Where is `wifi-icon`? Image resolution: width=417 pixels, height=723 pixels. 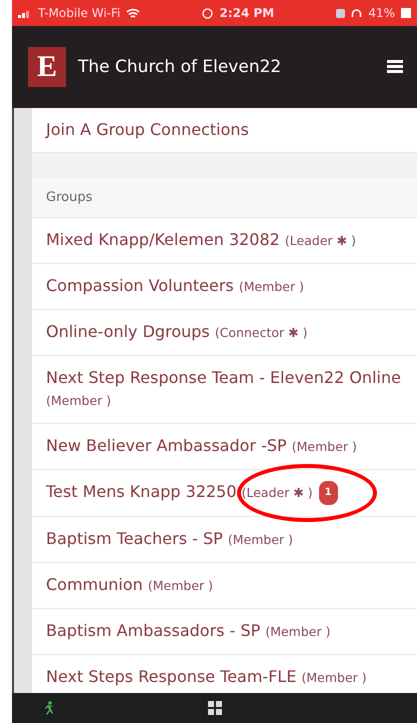
wifi-icon is located at coordinates (133, 13).